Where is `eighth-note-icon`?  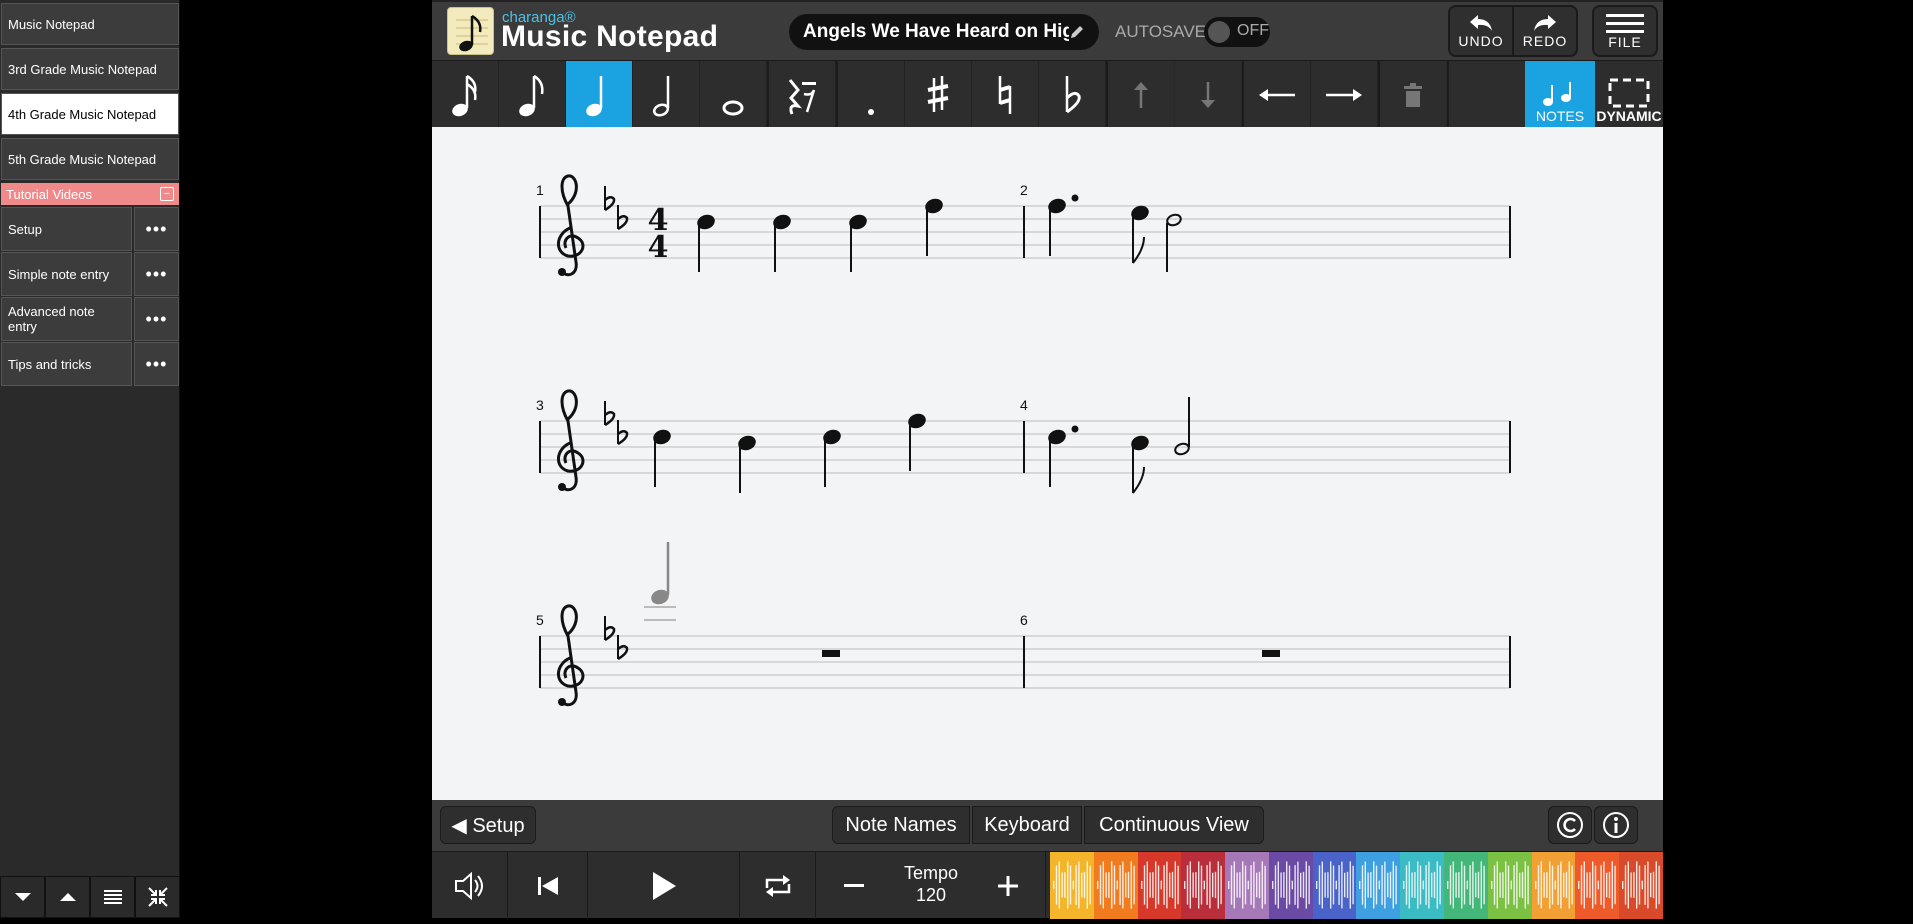 eighth-note-icon is located at coordinates (531, 95).